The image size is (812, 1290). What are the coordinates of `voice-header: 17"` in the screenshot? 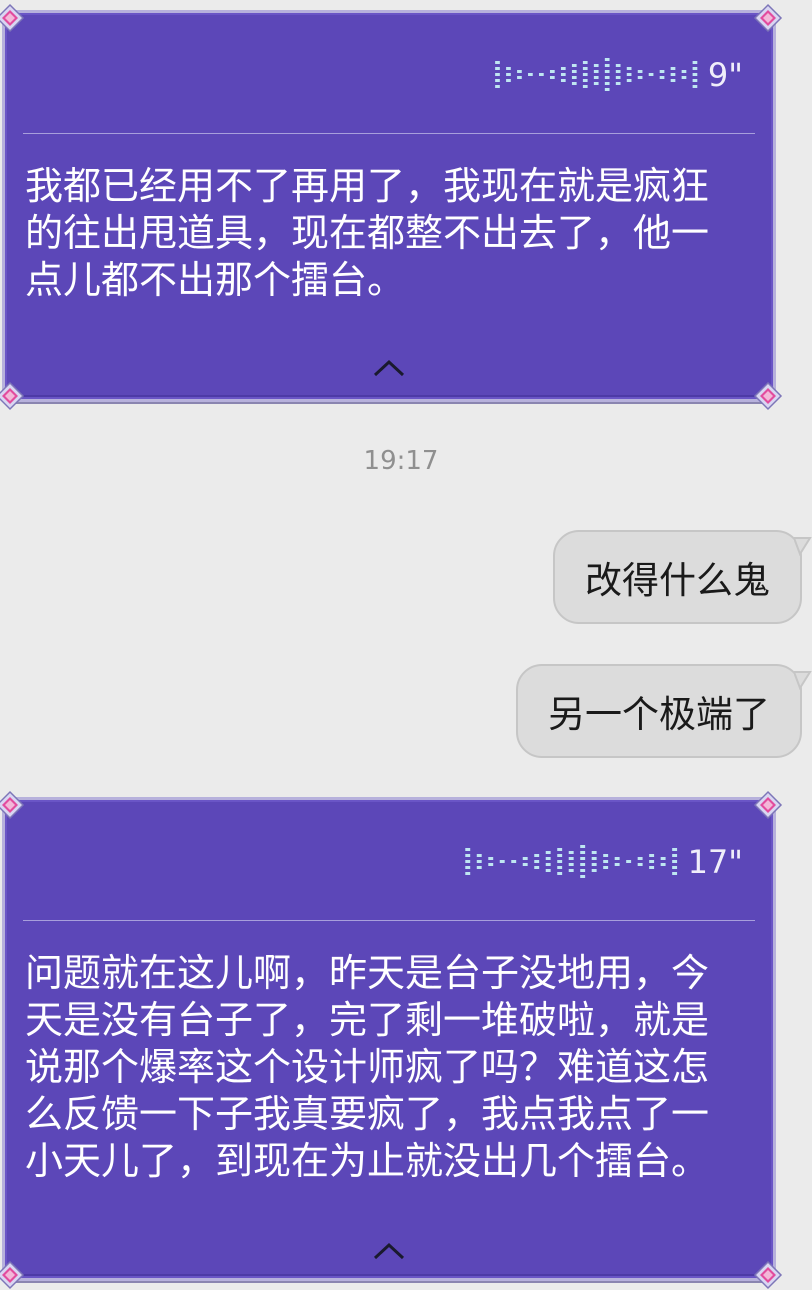 It's located at (602, 862).